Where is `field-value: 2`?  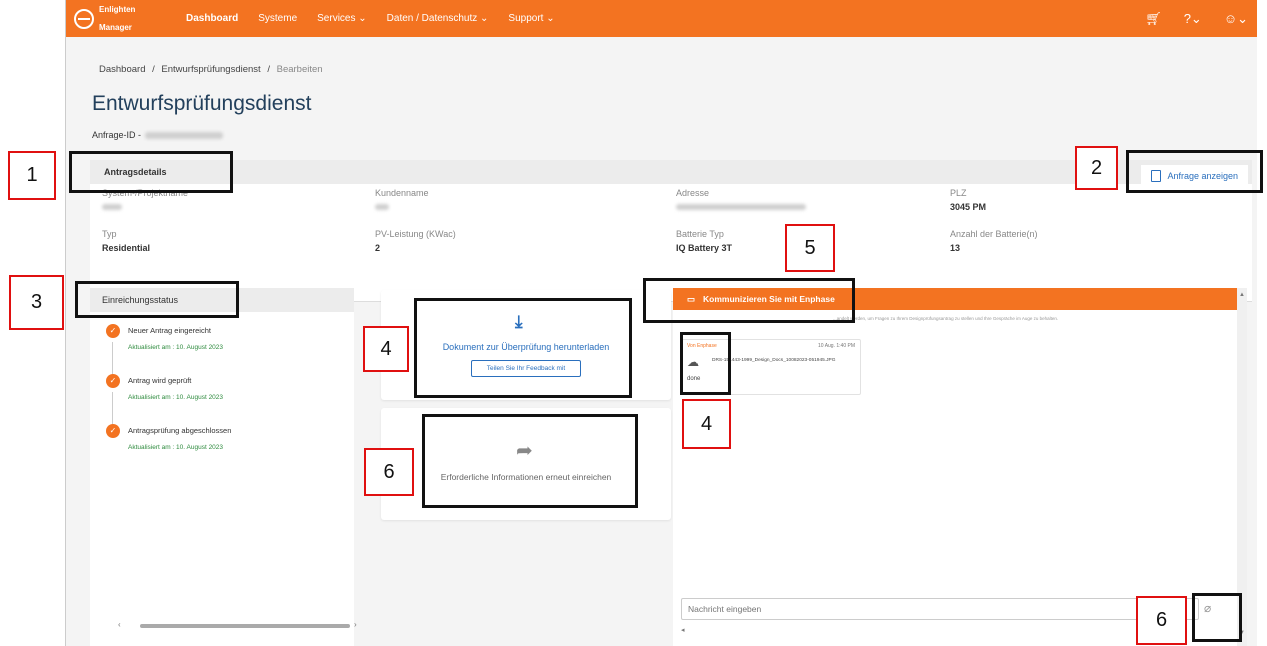 field-value: 2 is located at coordinates (378, 248).